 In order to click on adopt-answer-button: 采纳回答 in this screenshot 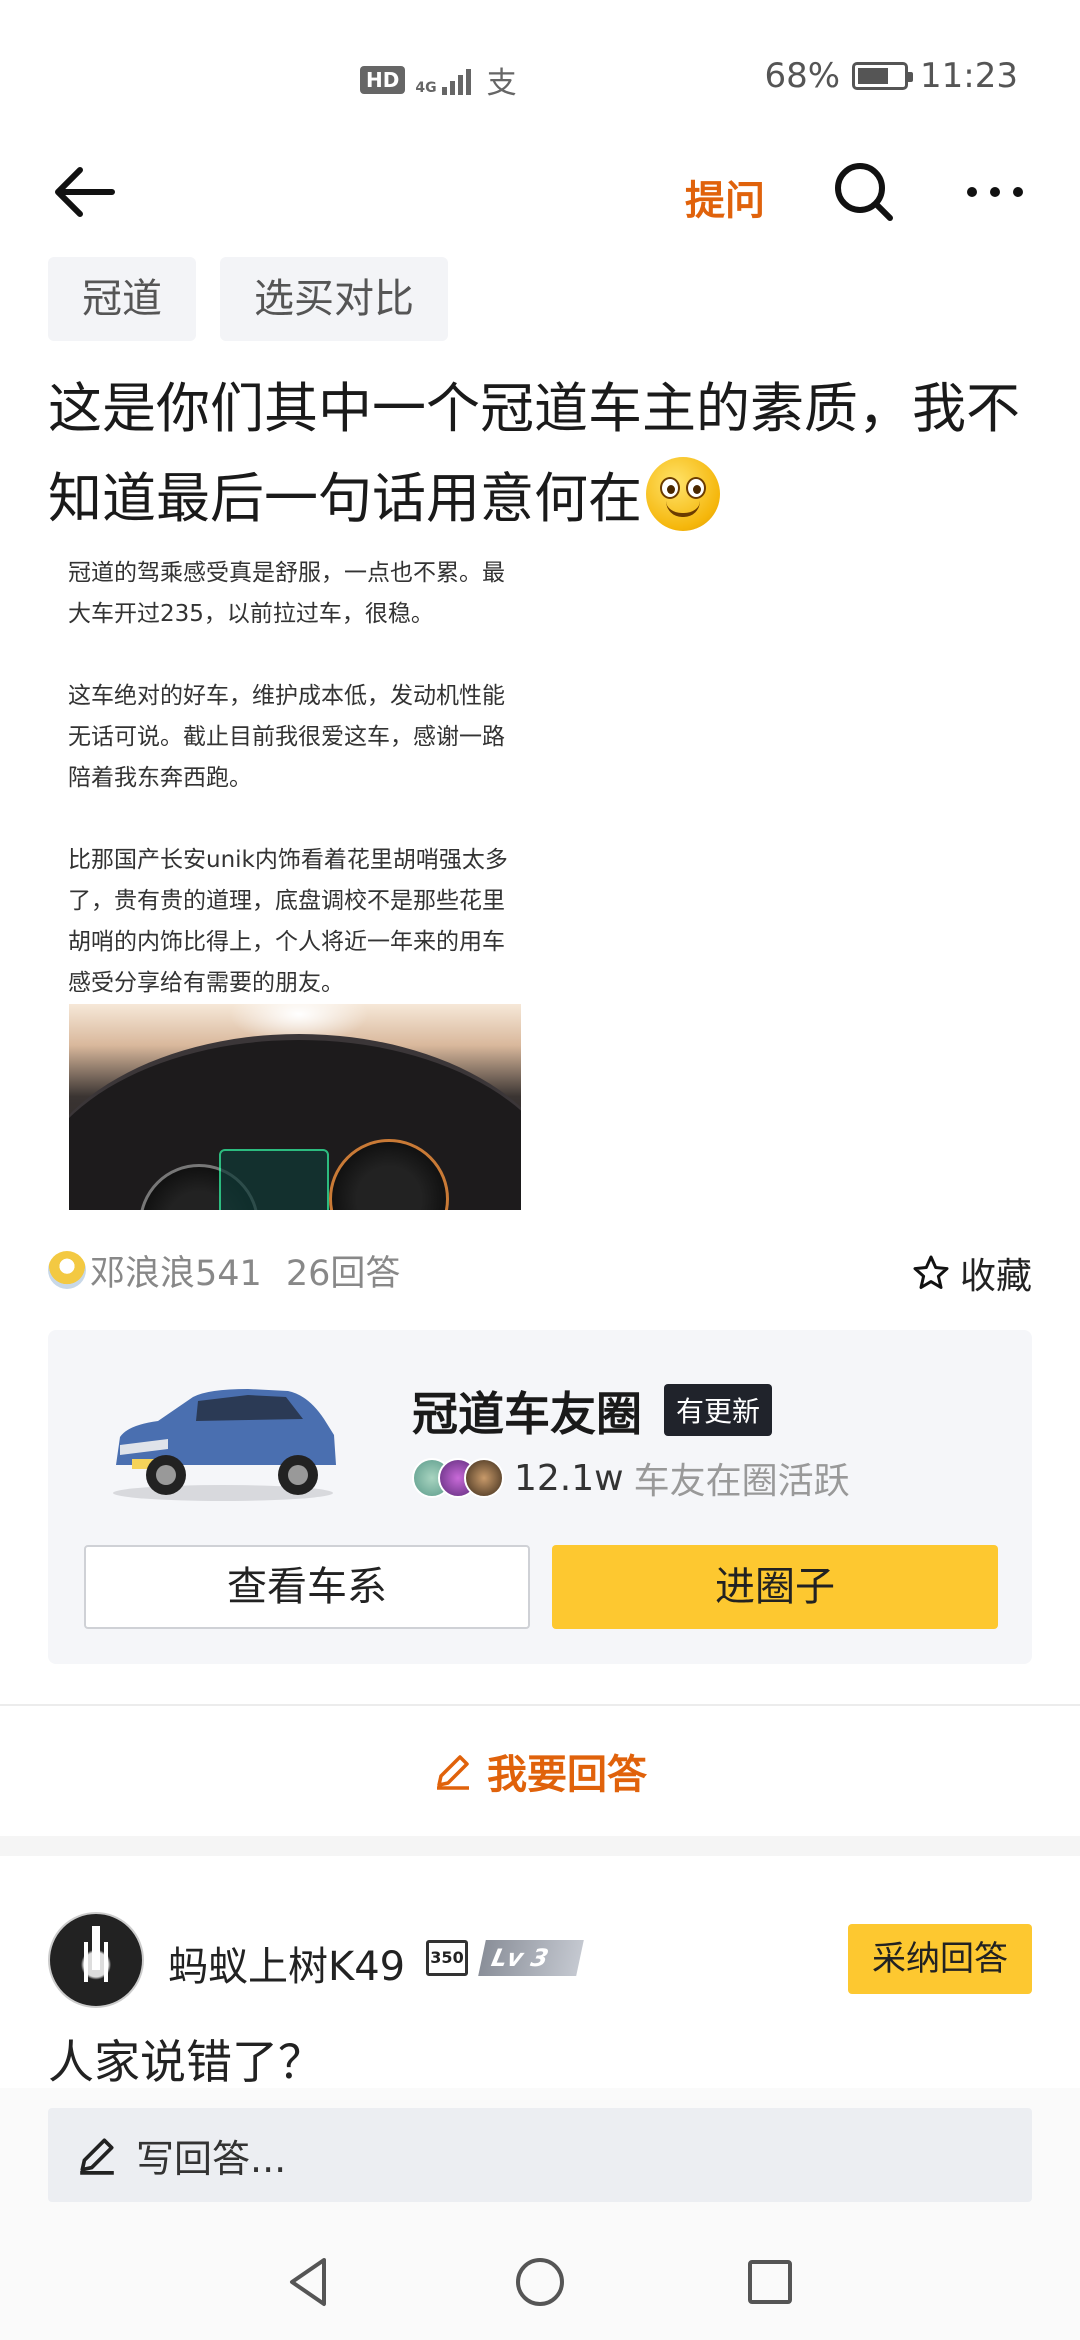, I will do `click(940, 1959)`.